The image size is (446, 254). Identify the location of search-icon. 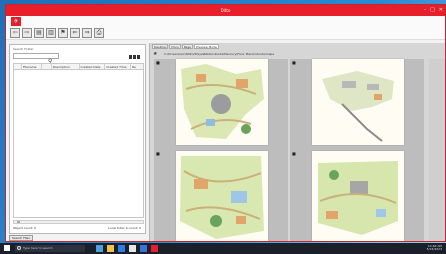
(19, 248).